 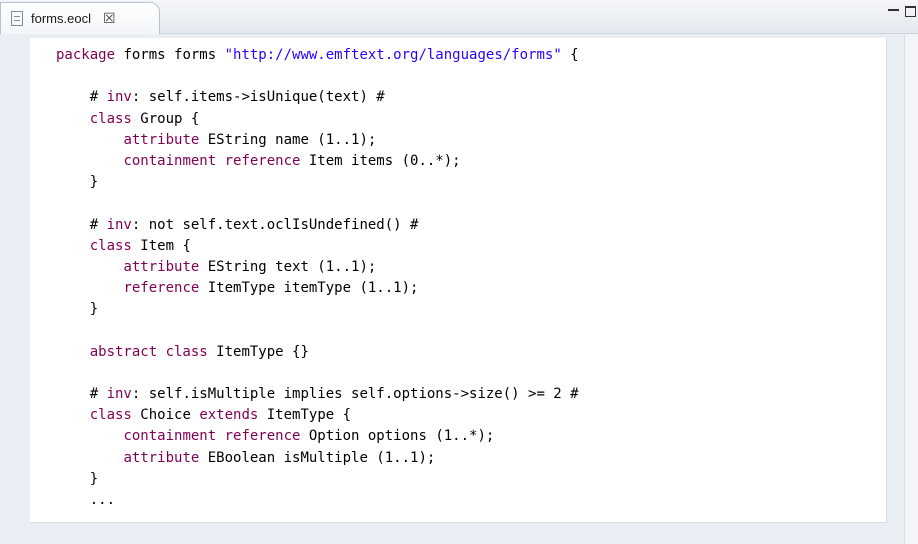 I want to click on file-icon, so click(x=17, y=18).